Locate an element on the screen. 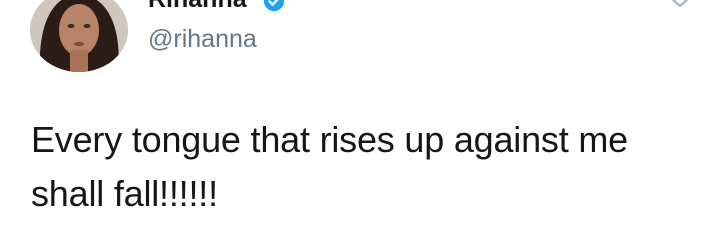 Image resolution: width=720 pixels, height=240 pixels. verified-badge-icon is located at coordinates (274, 6).